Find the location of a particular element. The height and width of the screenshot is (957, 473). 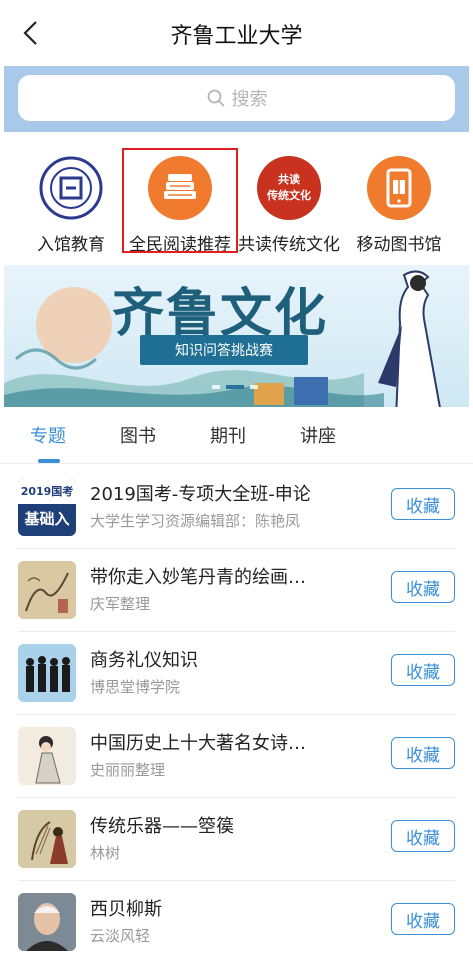

item-author: 史丽丽整理 is located at coordinates (128, 770).